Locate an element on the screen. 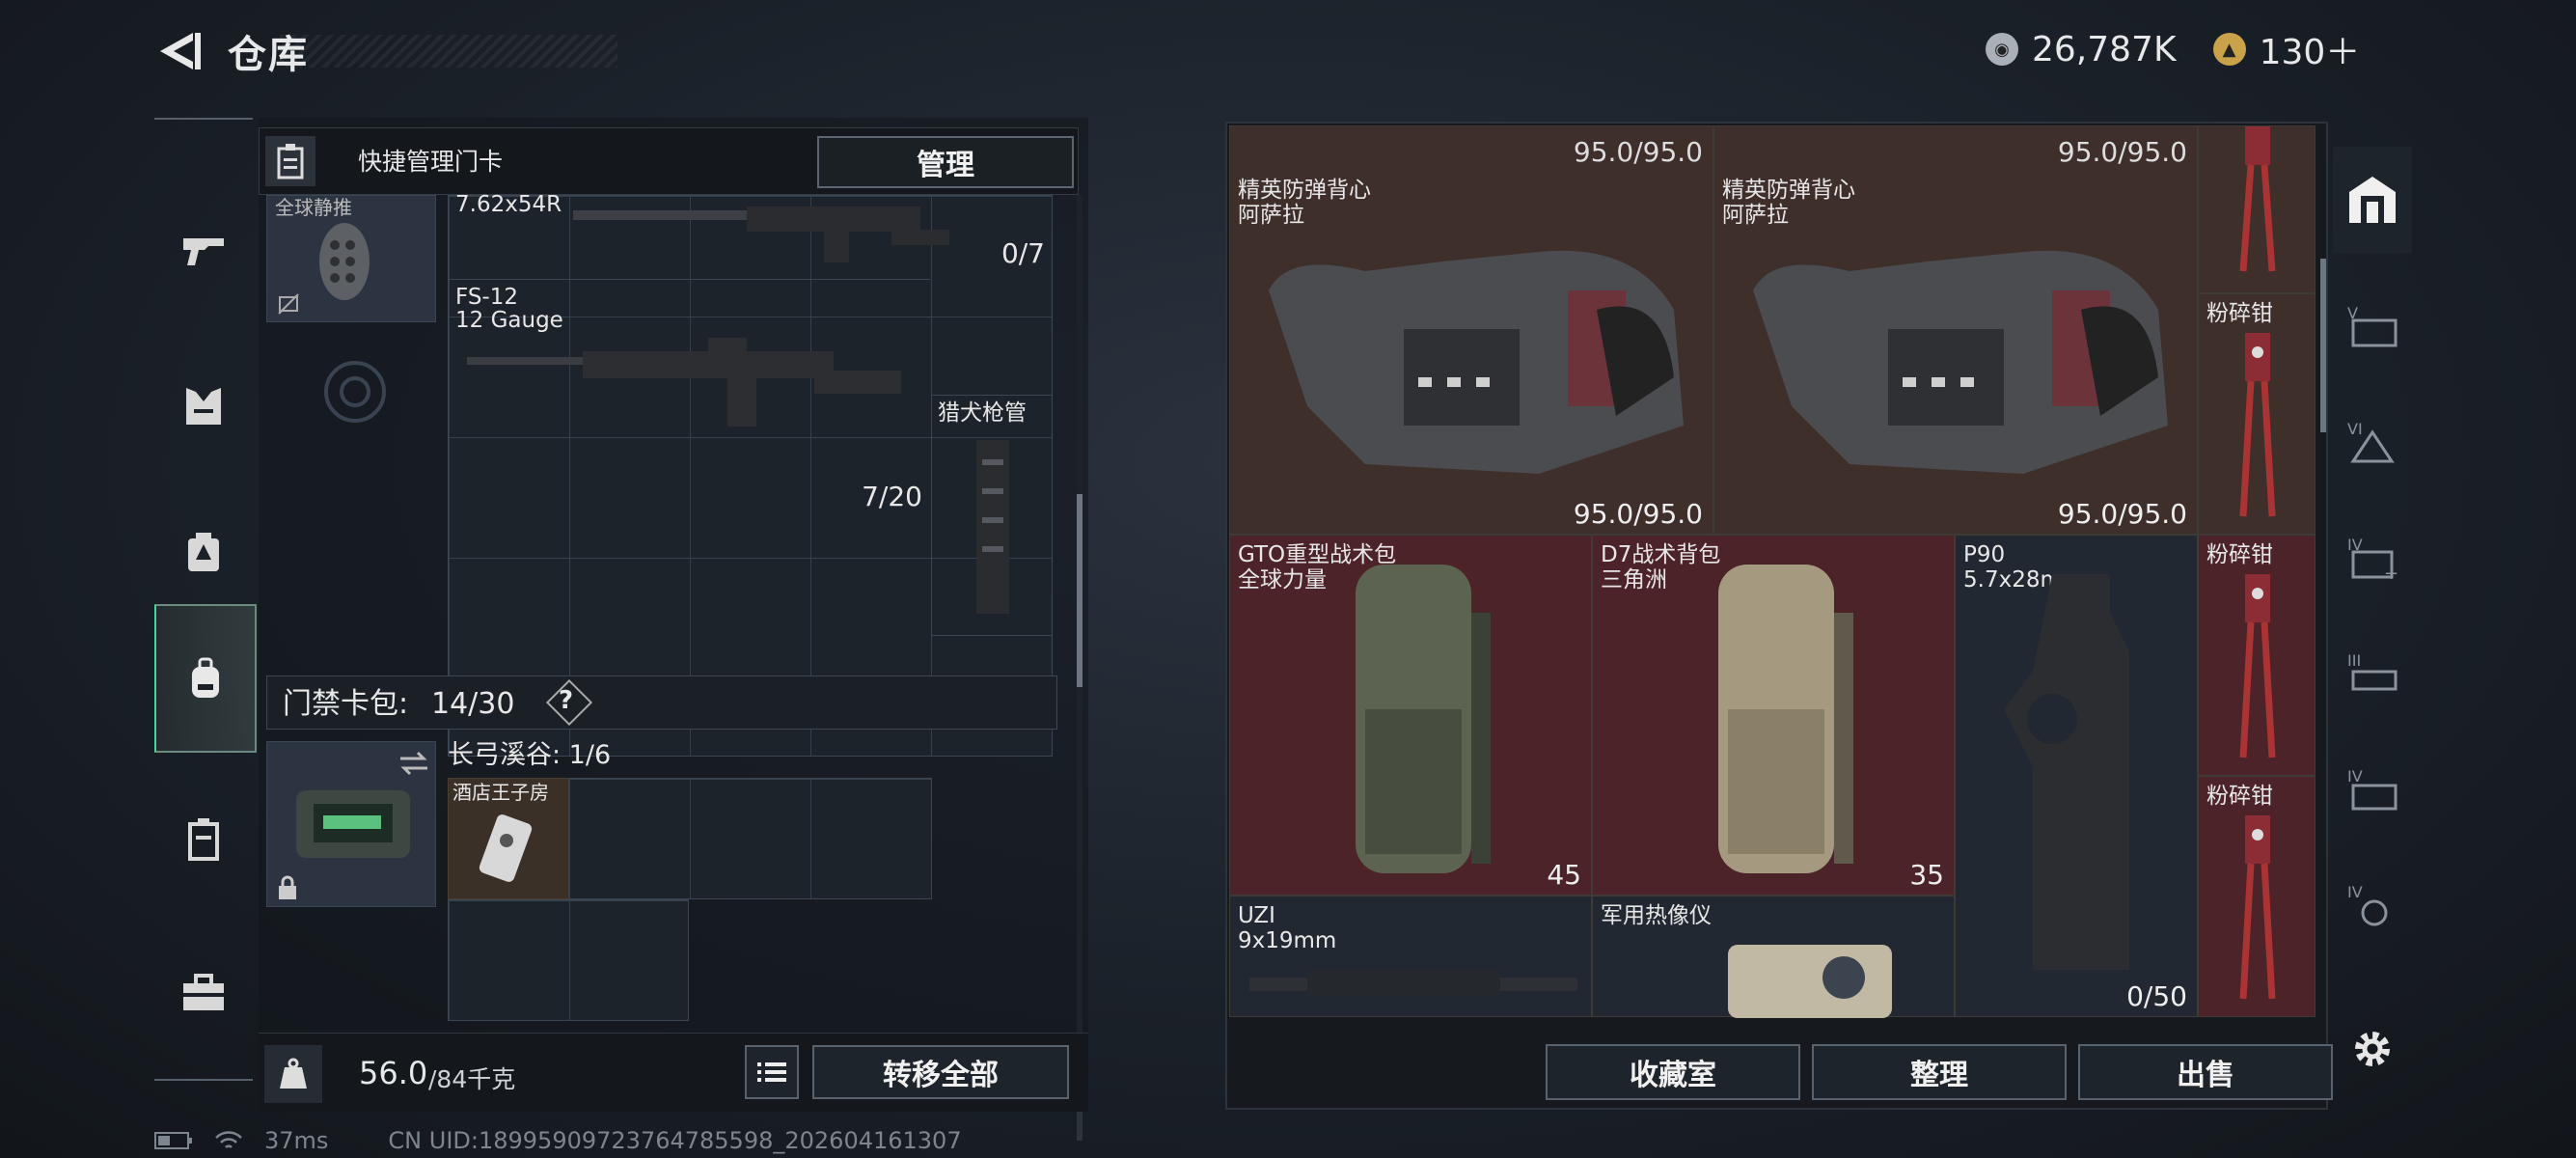  barrel-icon is located at coordinates (992, 527).